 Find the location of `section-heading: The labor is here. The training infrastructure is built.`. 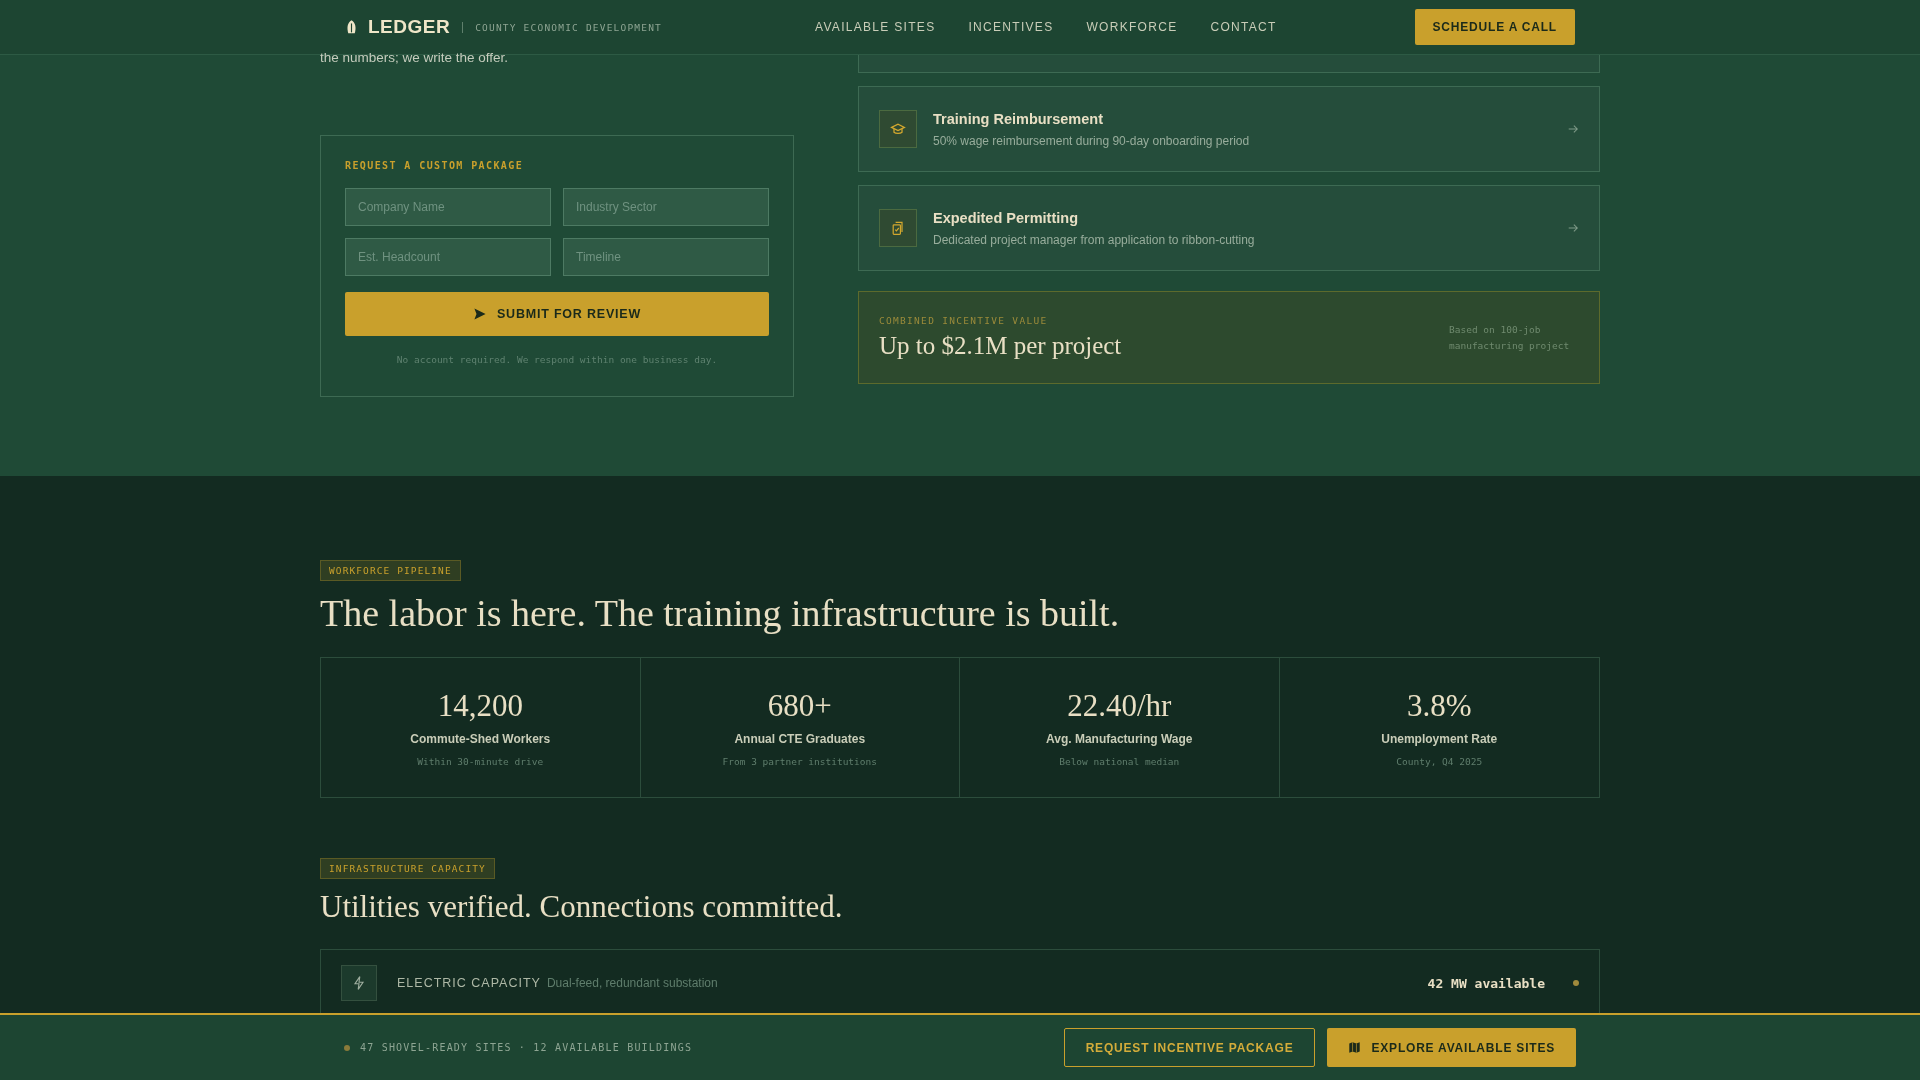

section-heading: The labor is here. The training infrastructure is built. is located at coordinates (720, 613).